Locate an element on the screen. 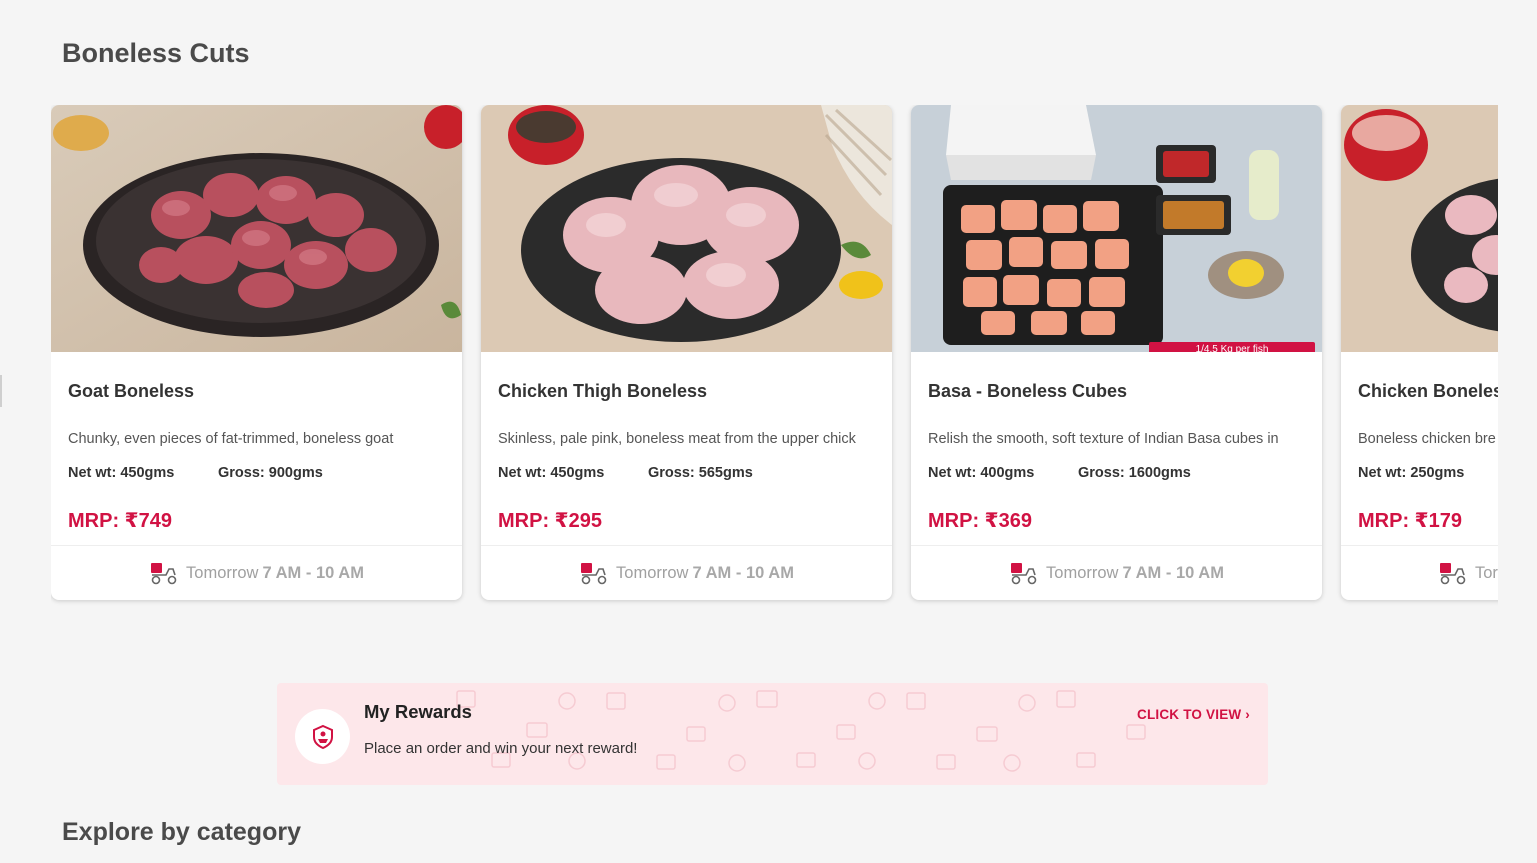  rewards-badge-icon is located at coordinates (322, 736).